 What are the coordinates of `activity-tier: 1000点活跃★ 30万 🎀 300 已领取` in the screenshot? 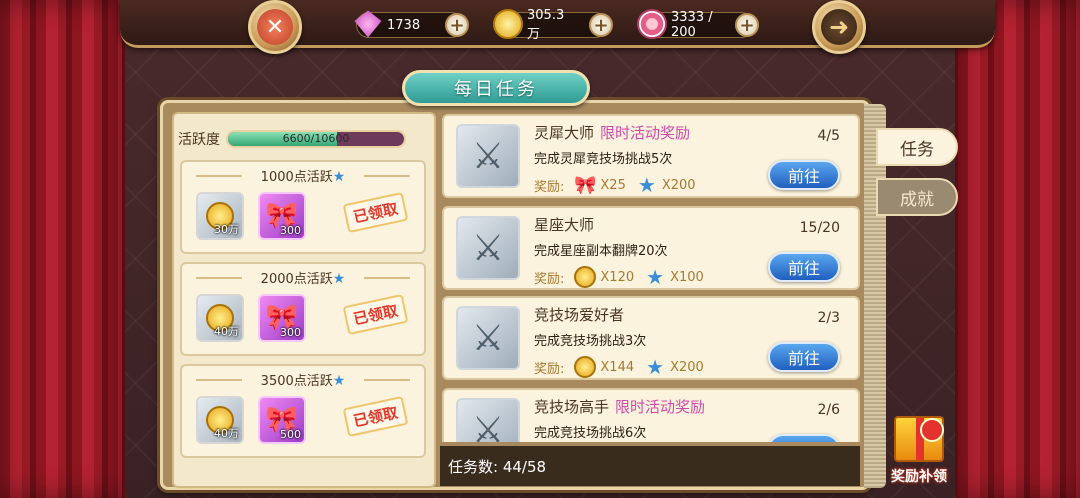 It's located at (303, 207).